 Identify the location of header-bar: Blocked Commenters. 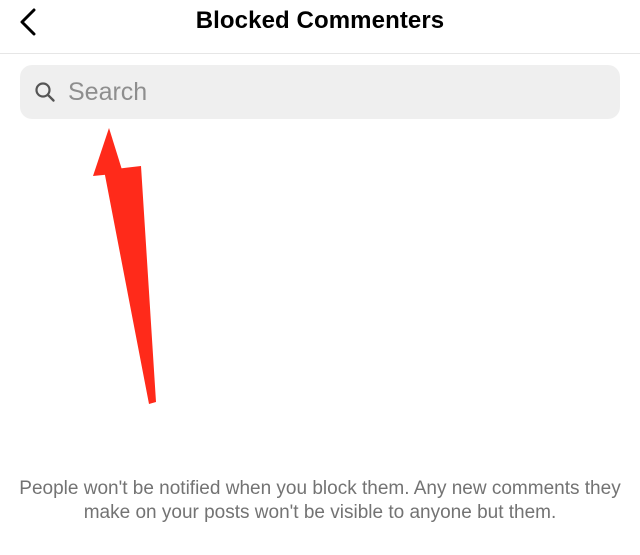
(320, 27).